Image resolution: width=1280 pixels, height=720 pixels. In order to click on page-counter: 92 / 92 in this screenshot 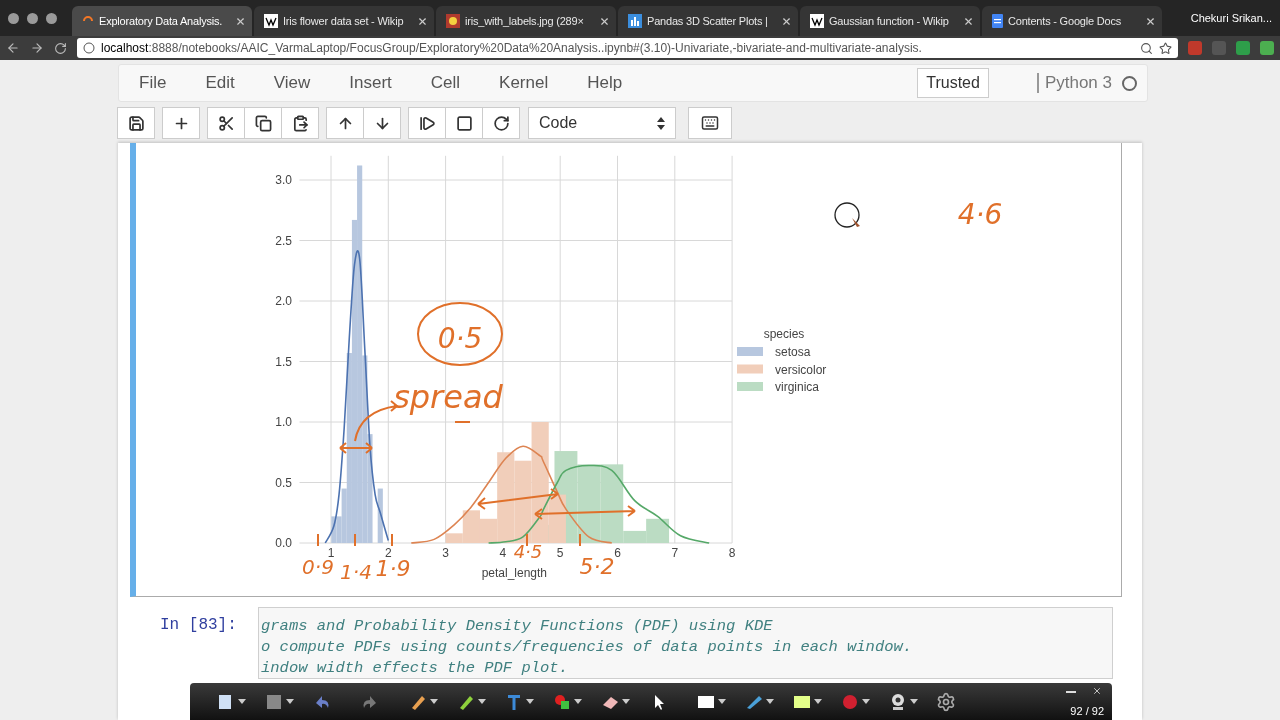, I will do `click(1087, 711)`.